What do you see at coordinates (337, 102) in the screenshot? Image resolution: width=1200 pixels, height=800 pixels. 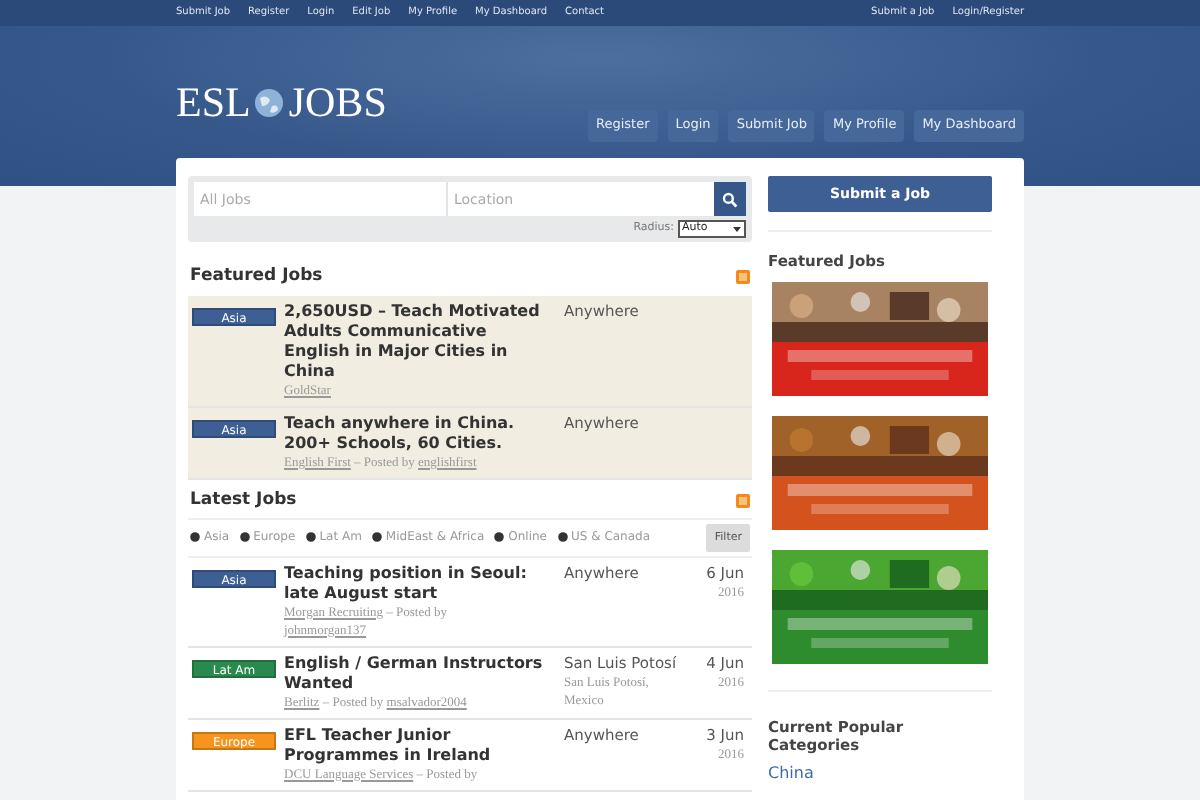 I see `logo-text: JOBS` at bounding box center [337, 102].